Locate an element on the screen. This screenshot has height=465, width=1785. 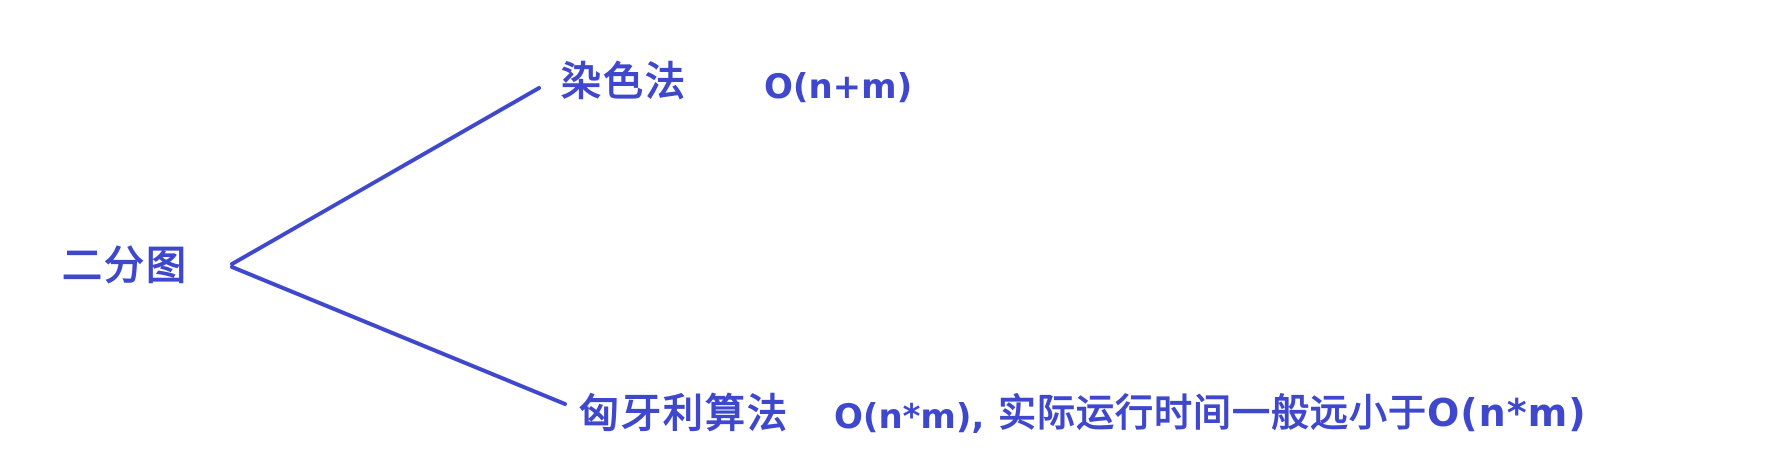
branch-complexity-hungarian: O(n*m), is located at coordinates (909, 417).